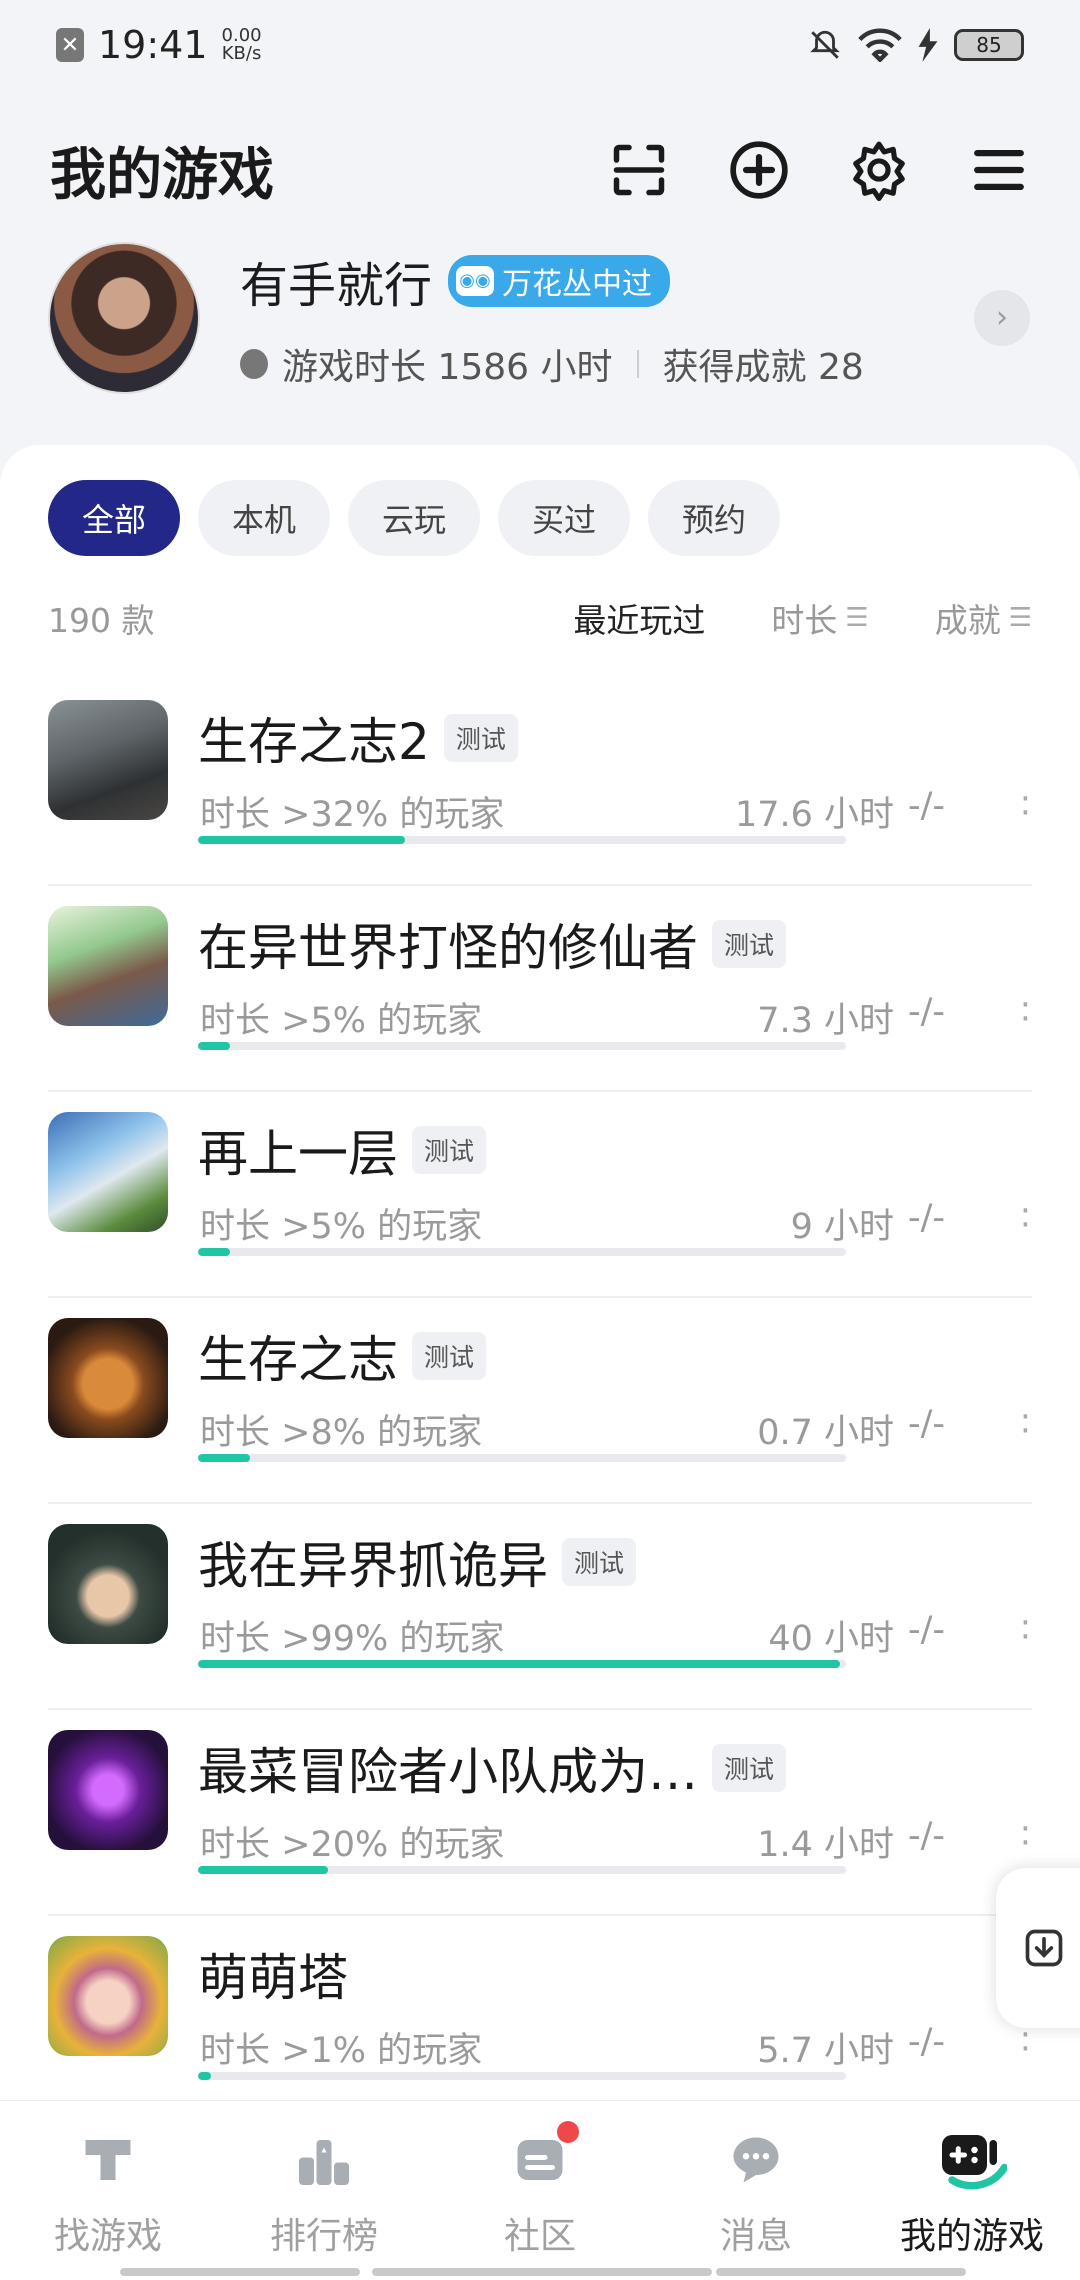 Image resolution: width=1080 pixels, height=2280 pixels. Describe the element at coordinates (999, 170) in the screenshot. I see `menu-icon` at that location.